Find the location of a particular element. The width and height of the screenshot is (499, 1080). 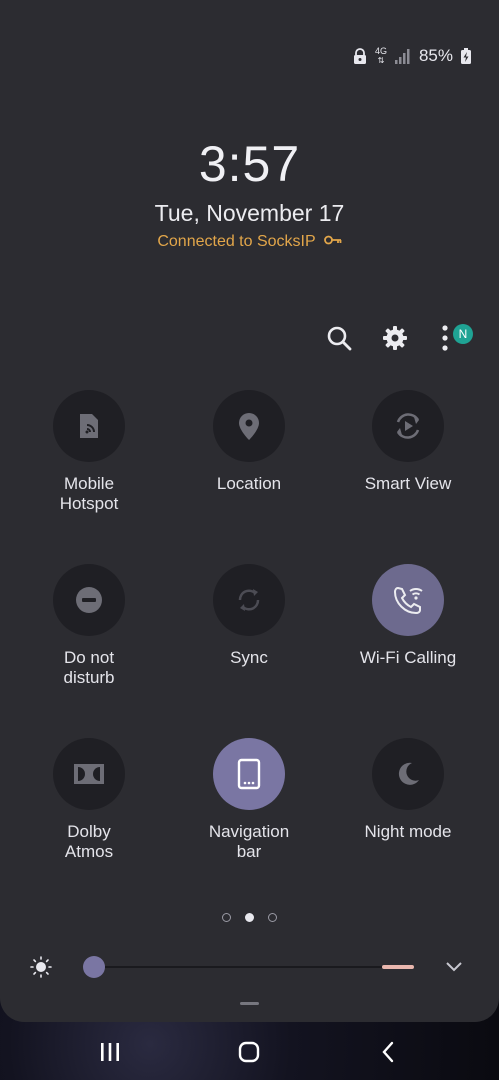

recent-apps-button is located at coordinates (110, 1052).